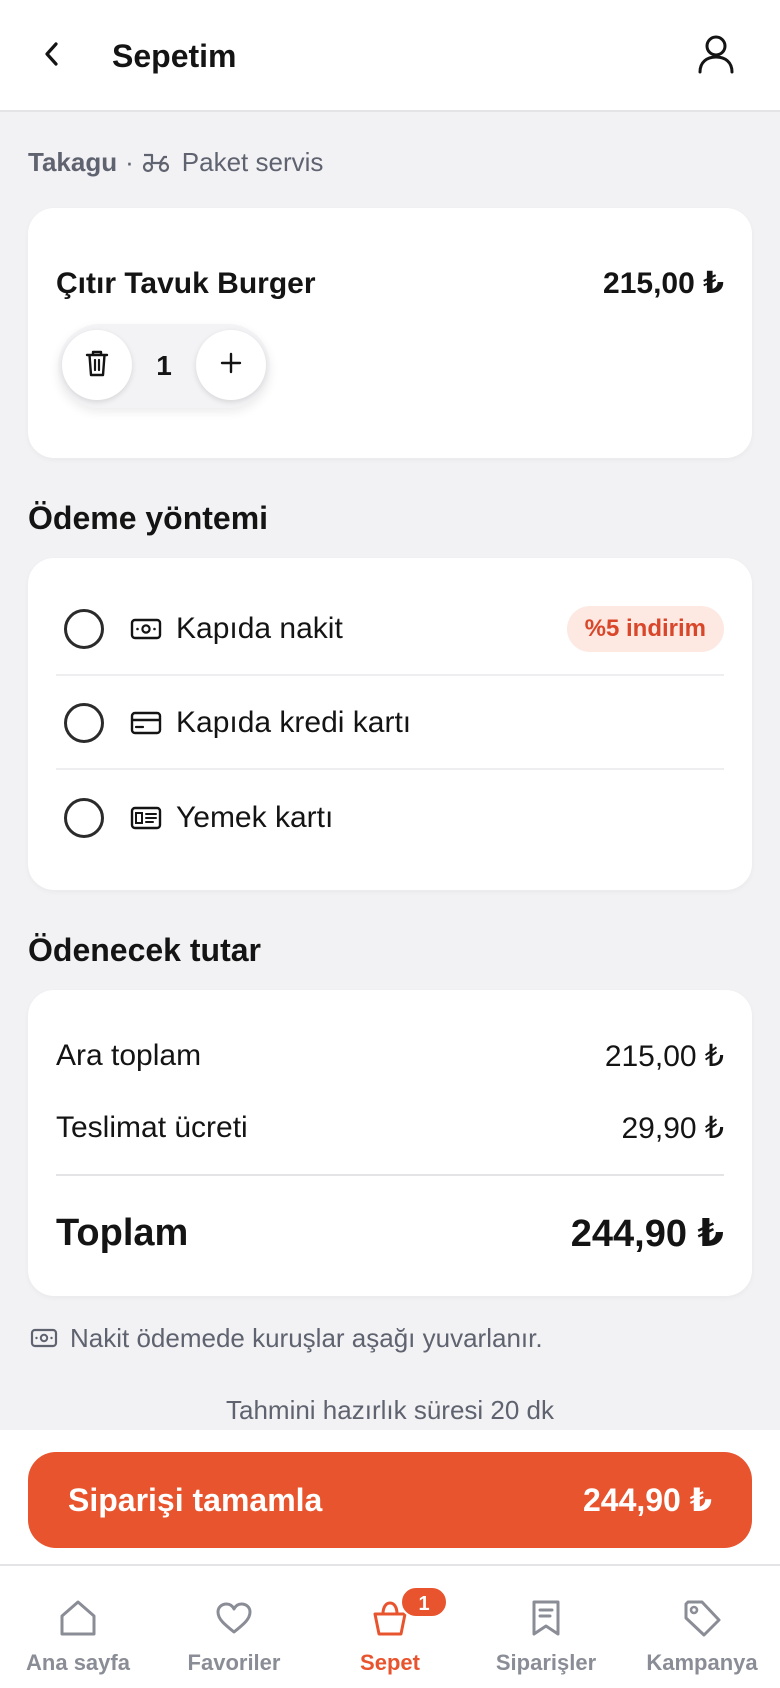 The image size is (780, 1688). Describe the element at coordinates (663, 283) in the screenshot. I see `item-price: 215,00 ₺` at that location.